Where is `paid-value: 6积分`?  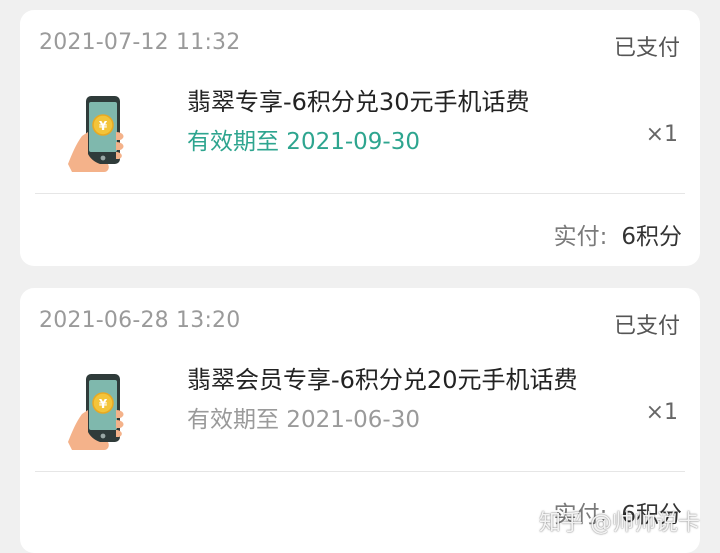
paid-value: 6积分 is located at coordinates (651, 237).